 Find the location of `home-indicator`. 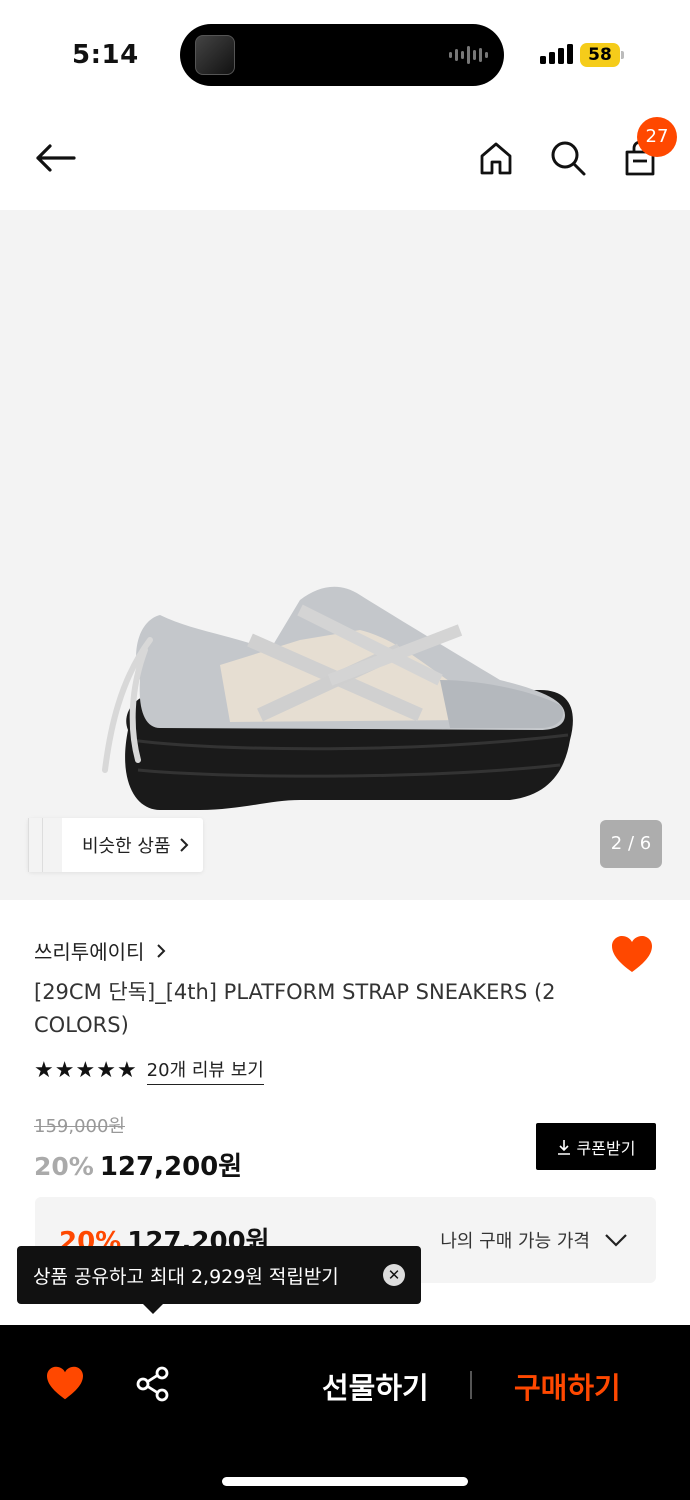

home-indicator is located at coordinates (345, 1481).